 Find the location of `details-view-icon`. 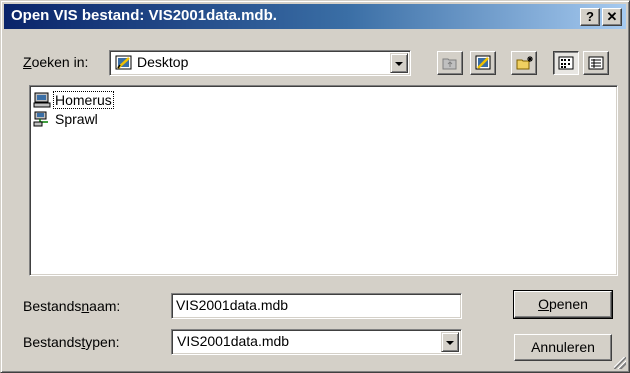

details-view-icon is located at coordinates (596, 63).